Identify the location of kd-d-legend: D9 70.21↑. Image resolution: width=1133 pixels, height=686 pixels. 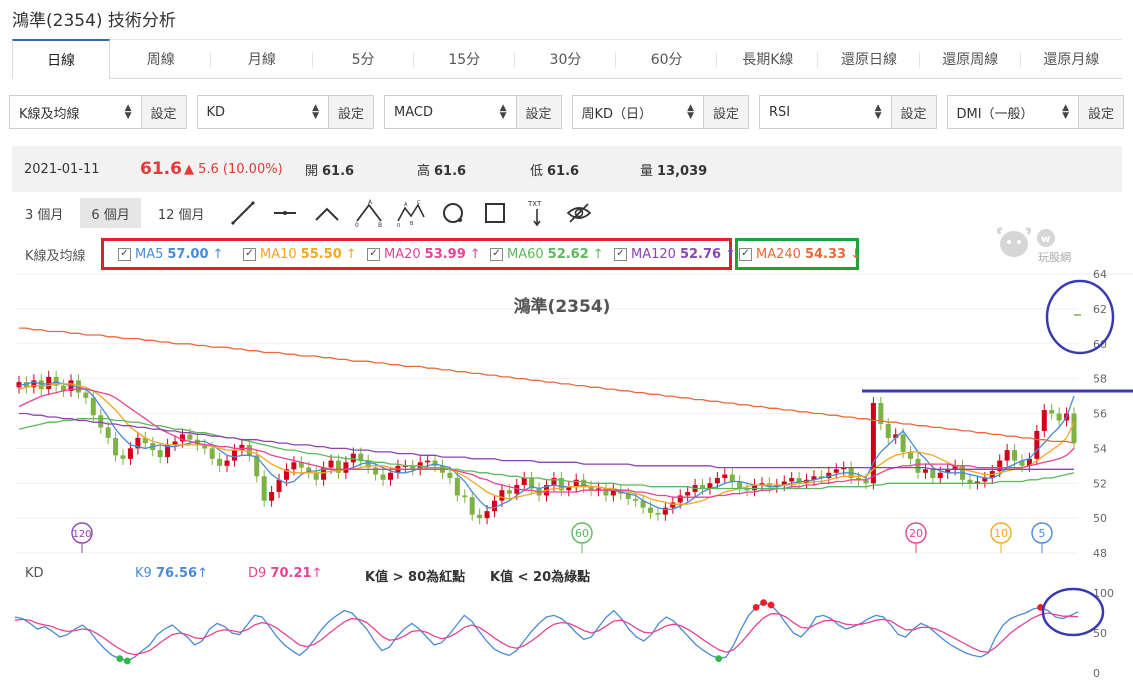
(285, 573).